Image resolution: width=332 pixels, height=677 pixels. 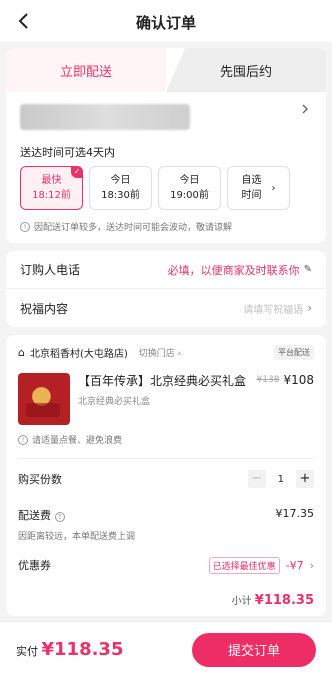 What do you see at coordinates (77, 172) in the screenshot?
I see `check-icon: ✓` at bounding box center [77, 172].